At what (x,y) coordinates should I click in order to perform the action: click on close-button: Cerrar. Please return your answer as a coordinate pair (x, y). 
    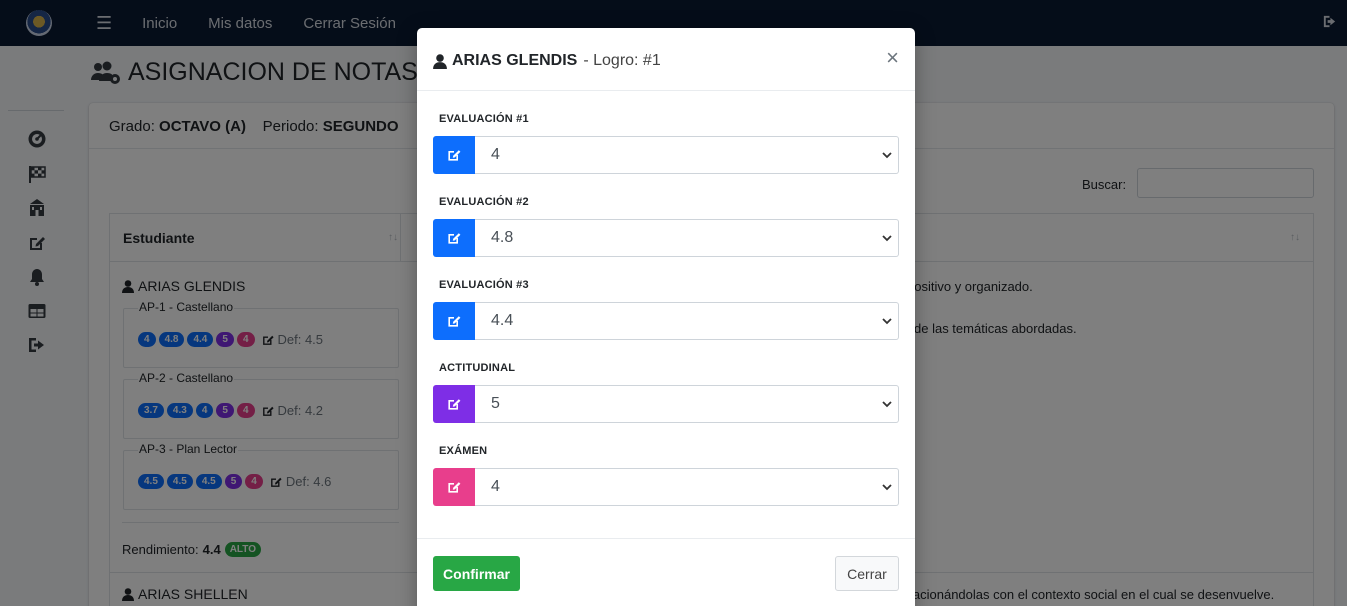
    Looking at the image, I should click on (867, 573).